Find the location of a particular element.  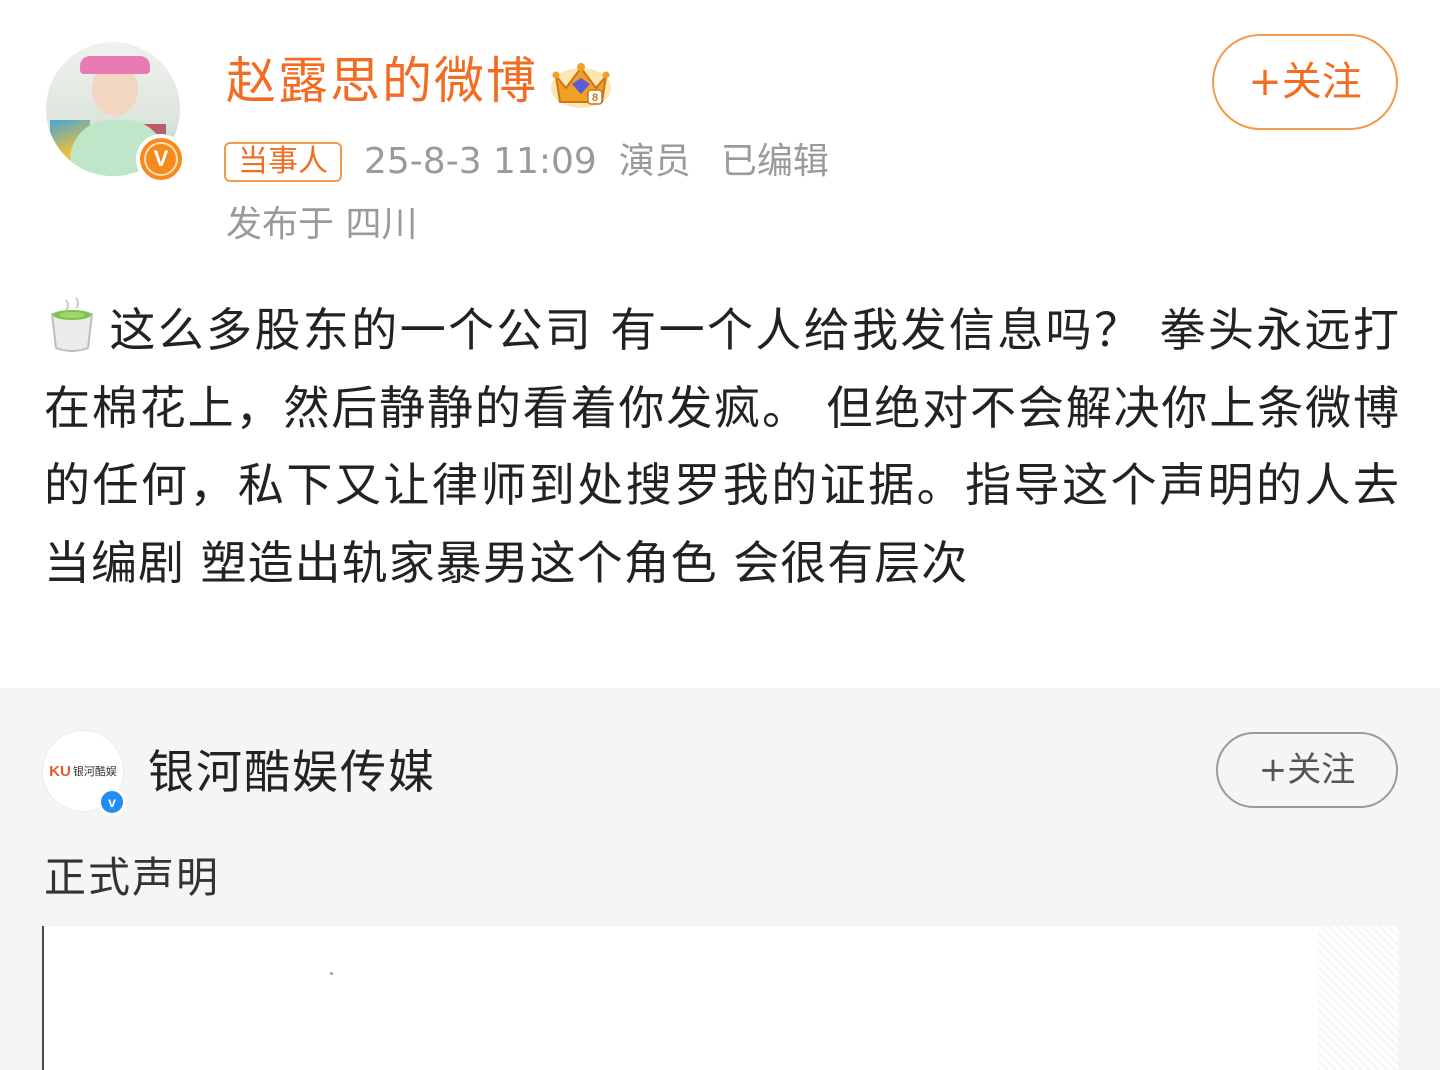

author-role: 演员 is located at coordinates (654, 161).